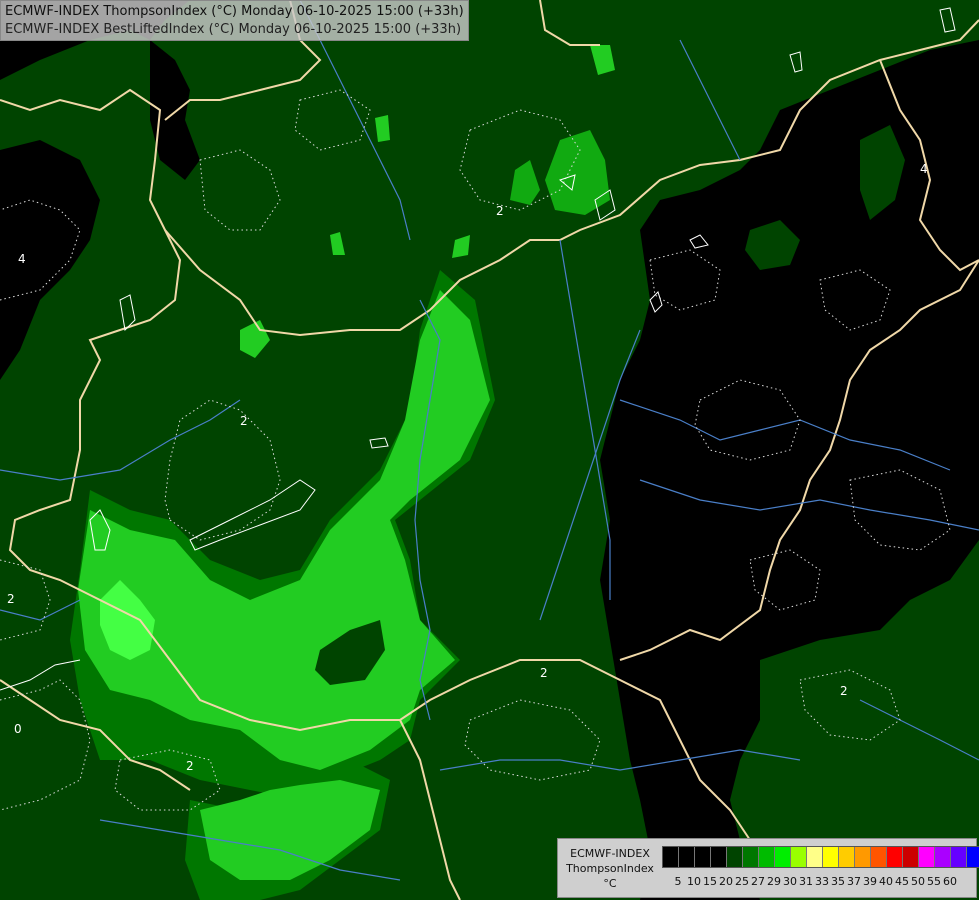 The width and height of the screenshot is (979, 900). Describe the element at coordinates (774, 881) in the screenshot. I see `legend-tick-label: 29` at that location.